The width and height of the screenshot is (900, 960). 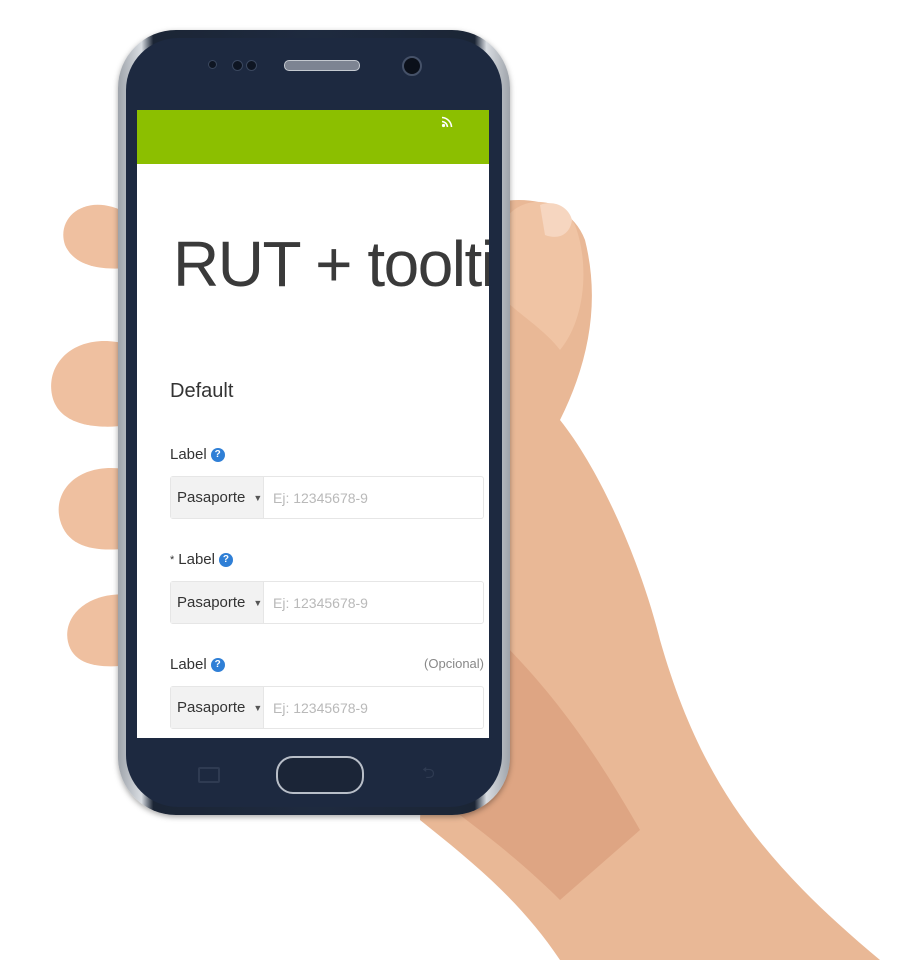 What do you see at coordinates (412, 66) in the screenshot?
I see `front-camera` at bounding box center [412, 66].